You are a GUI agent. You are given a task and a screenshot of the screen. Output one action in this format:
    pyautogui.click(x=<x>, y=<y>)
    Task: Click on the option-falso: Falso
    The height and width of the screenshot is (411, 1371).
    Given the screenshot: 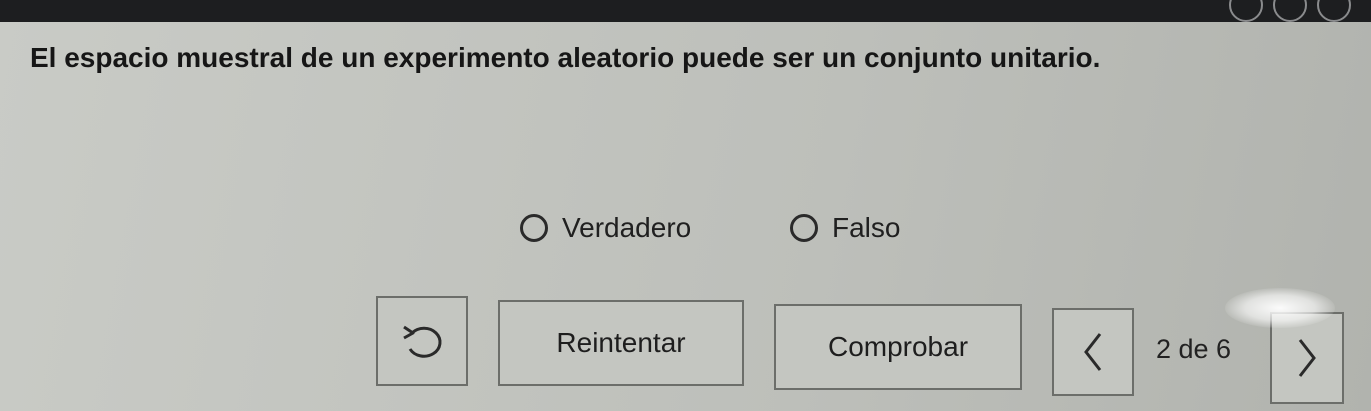 What is the action you would take?
    pyautogui.click(x=845, y=228)
    